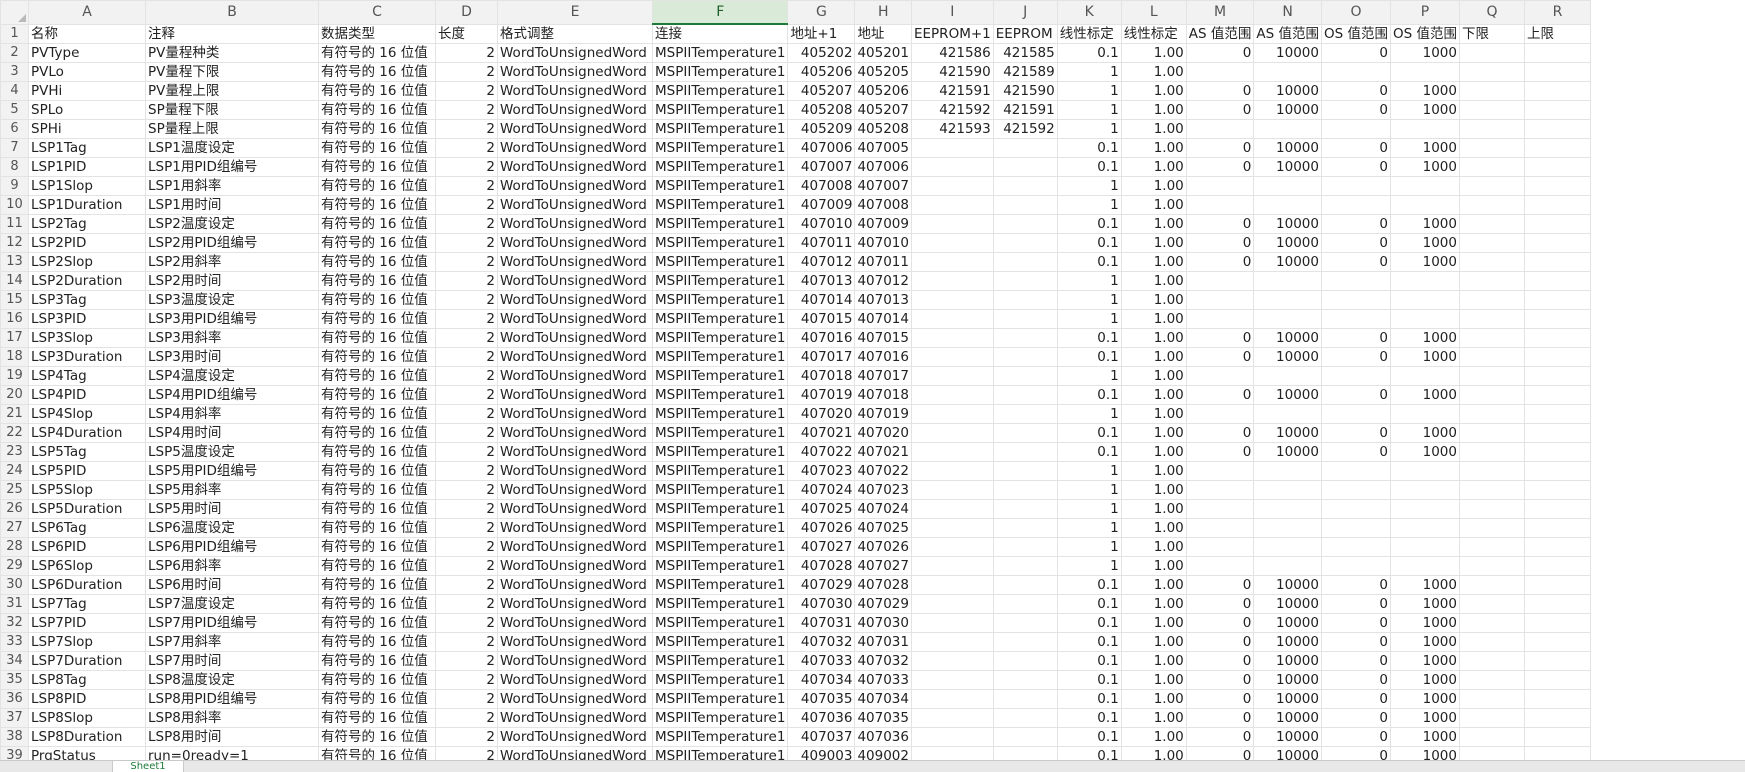  I want to click on cell-q14, so click(1491, 281).